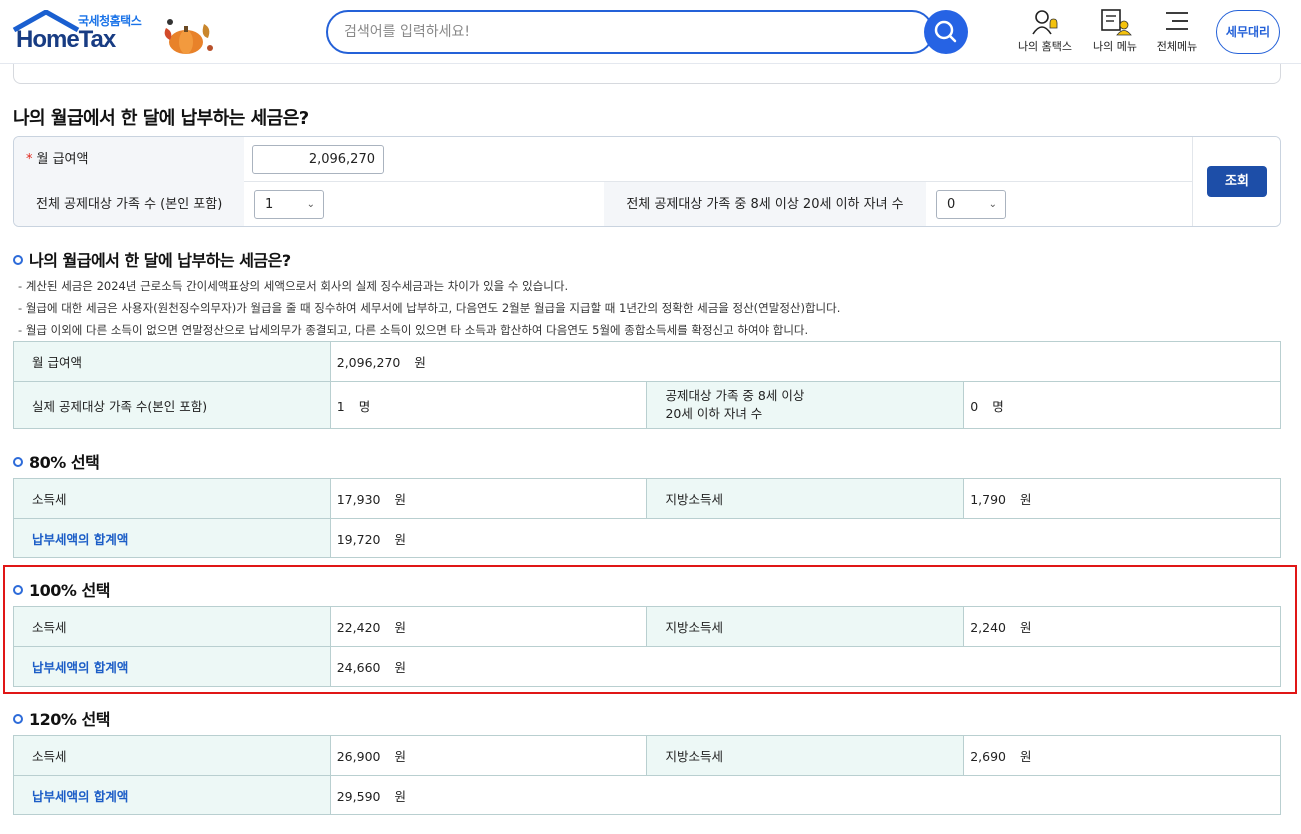 This screenshot has width=1301, height=834. What do you see at coordinates (805, 361) in the screenshot?
I see `salary-value-cell: 2,096,270 원` at bounding box center [805, 361].